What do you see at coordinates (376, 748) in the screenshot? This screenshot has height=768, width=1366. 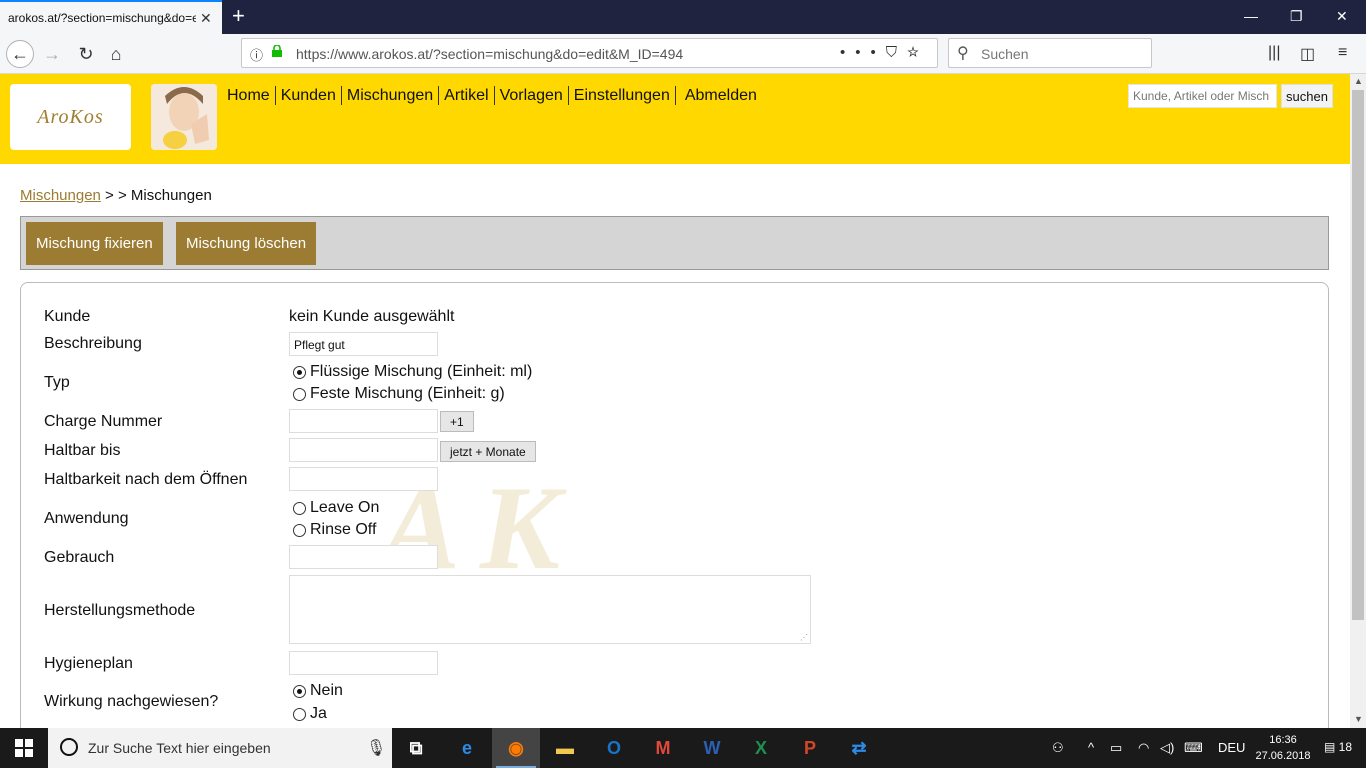 I see `microphone-icon: 🎙` at bounding box center [376, 748].